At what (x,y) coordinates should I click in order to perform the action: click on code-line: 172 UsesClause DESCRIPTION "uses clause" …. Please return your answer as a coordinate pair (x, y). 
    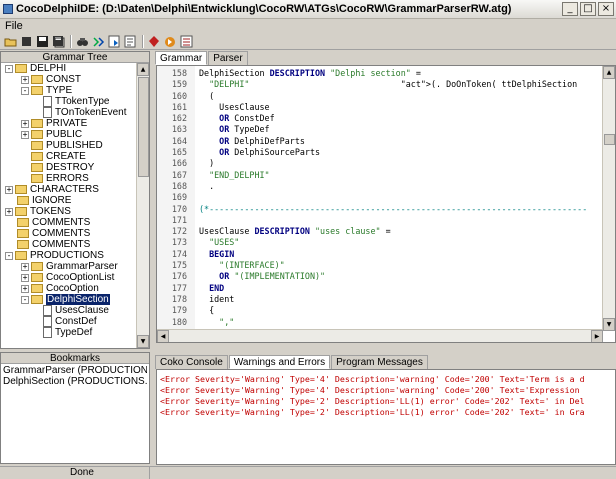
    Looking at the image, I should click on (379, 231).